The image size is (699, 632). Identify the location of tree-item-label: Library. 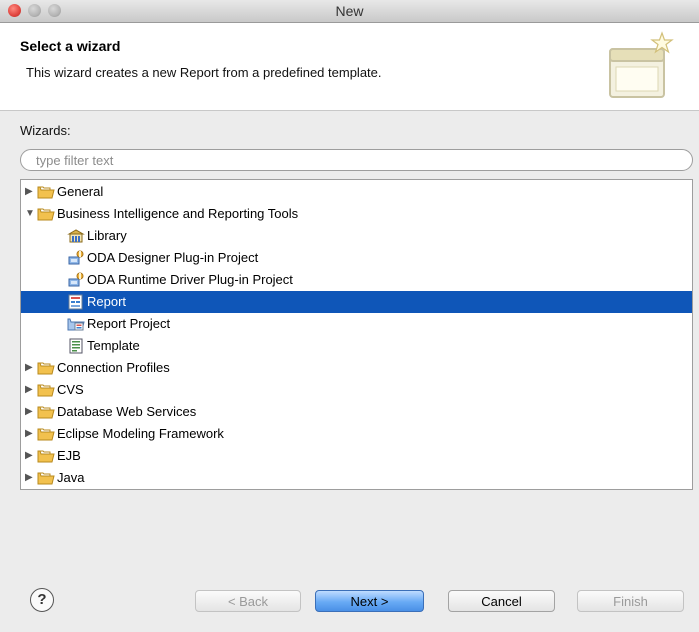
(107, 235).